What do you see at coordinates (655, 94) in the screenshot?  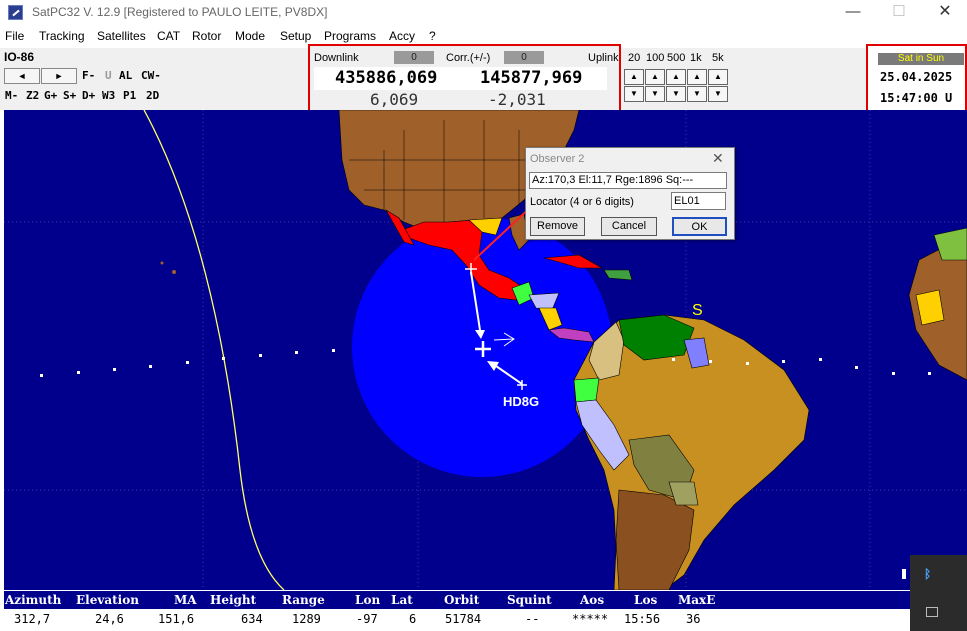 I see `step-100-down-button: ▼` at bounding box center [655, 94].